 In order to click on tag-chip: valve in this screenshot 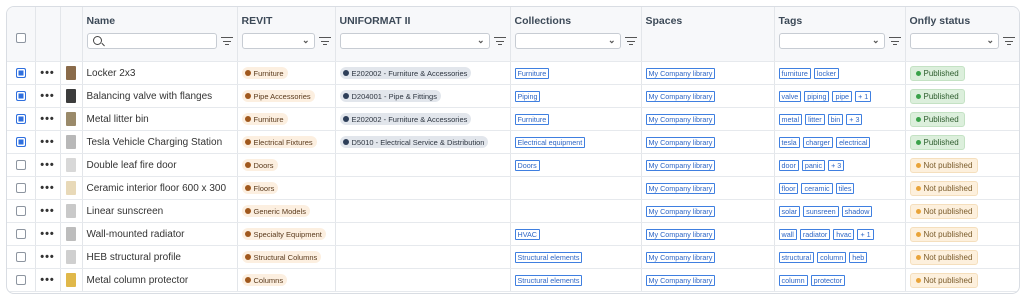, I will do `click(790, 96)`.